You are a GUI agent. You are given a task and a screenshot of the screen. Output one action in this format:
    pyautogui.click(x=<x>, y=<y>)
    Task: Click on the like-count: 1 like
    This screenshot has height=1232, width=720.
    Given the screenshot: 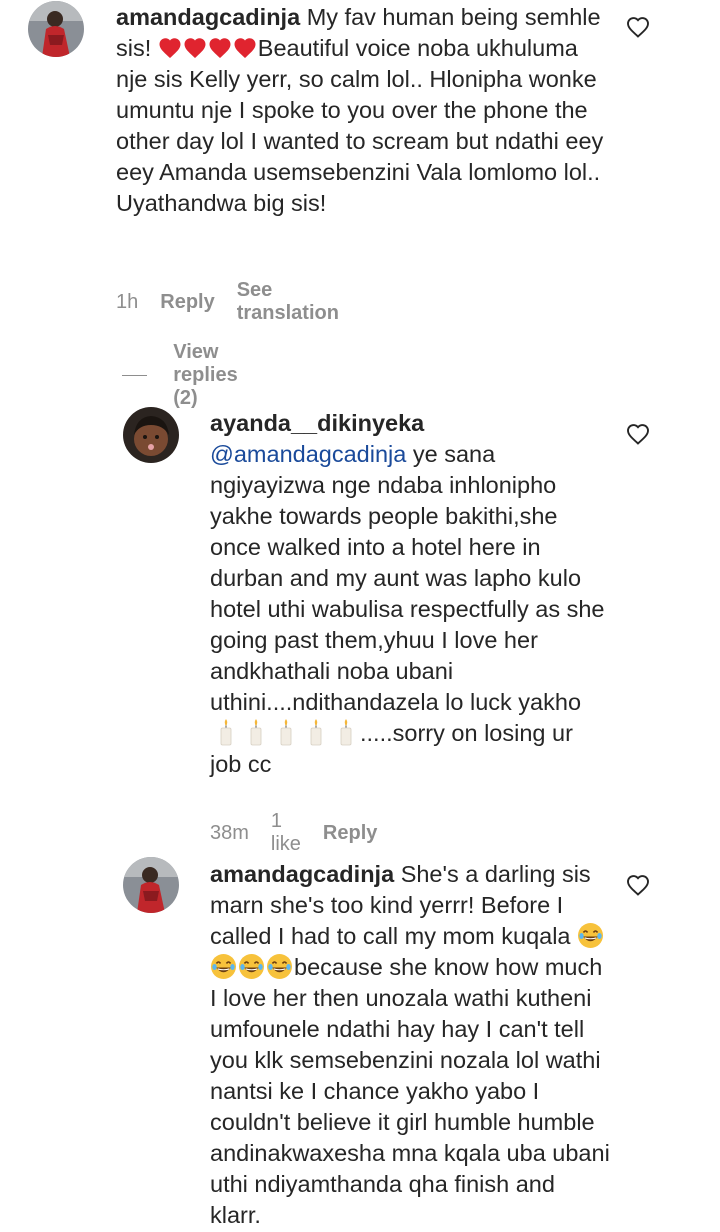 What is the action you would take?
    pyautogui.click(x=286, y=833)
    